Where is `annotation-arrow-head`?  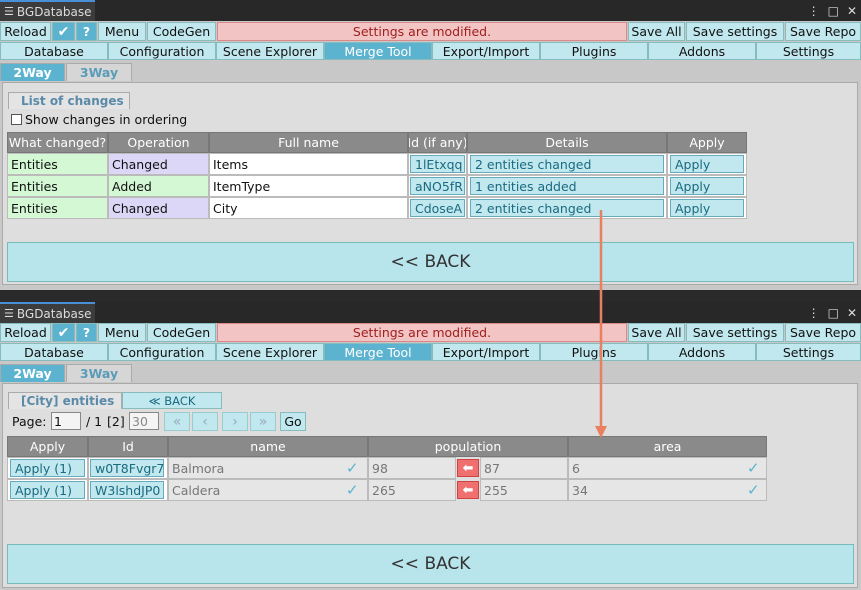 annotation-arrow-head is located at coordinates (601, 432).